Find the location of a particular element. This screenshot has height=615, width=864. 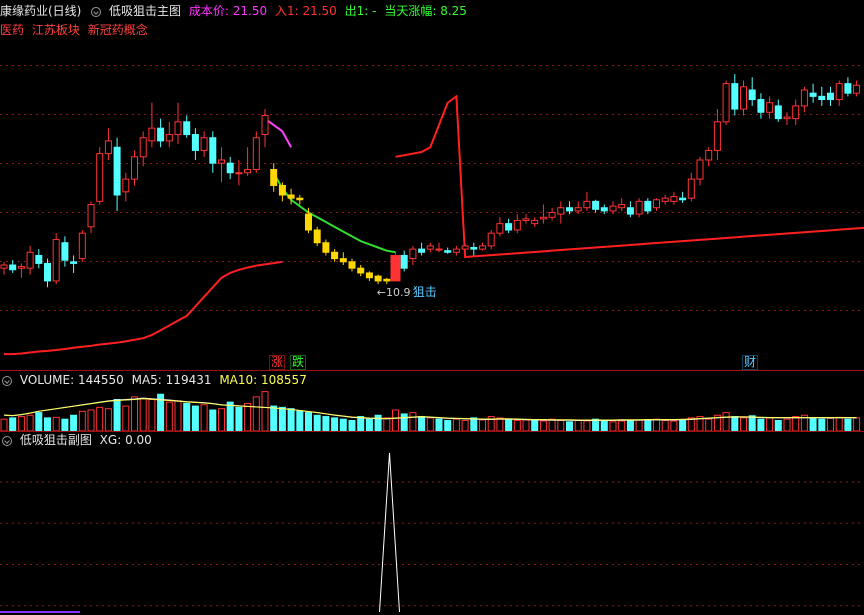

volume-label: VOLUME: is located at coordinates (47, 380).